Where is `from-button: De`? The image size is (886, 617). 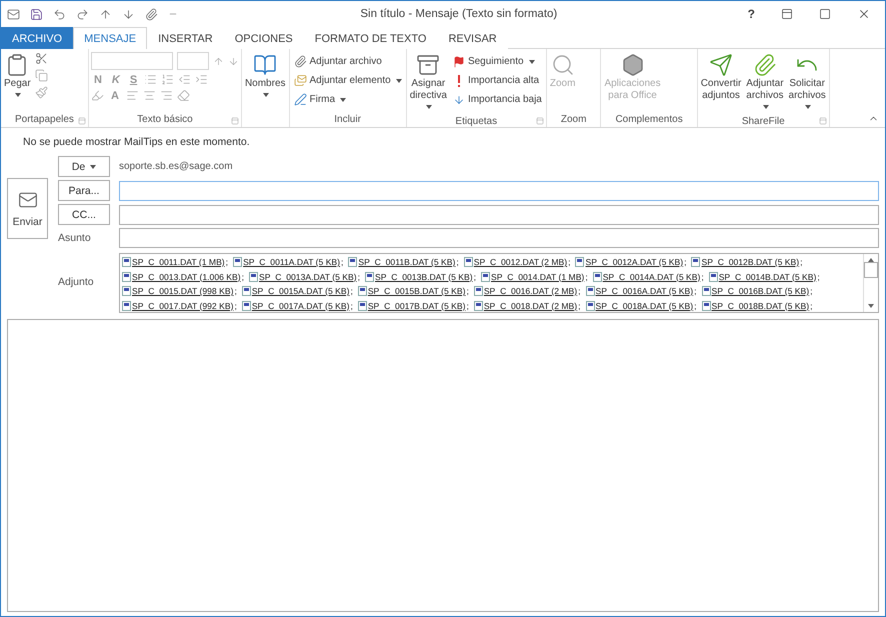
from-button: De is located at coordinates (84, 166).